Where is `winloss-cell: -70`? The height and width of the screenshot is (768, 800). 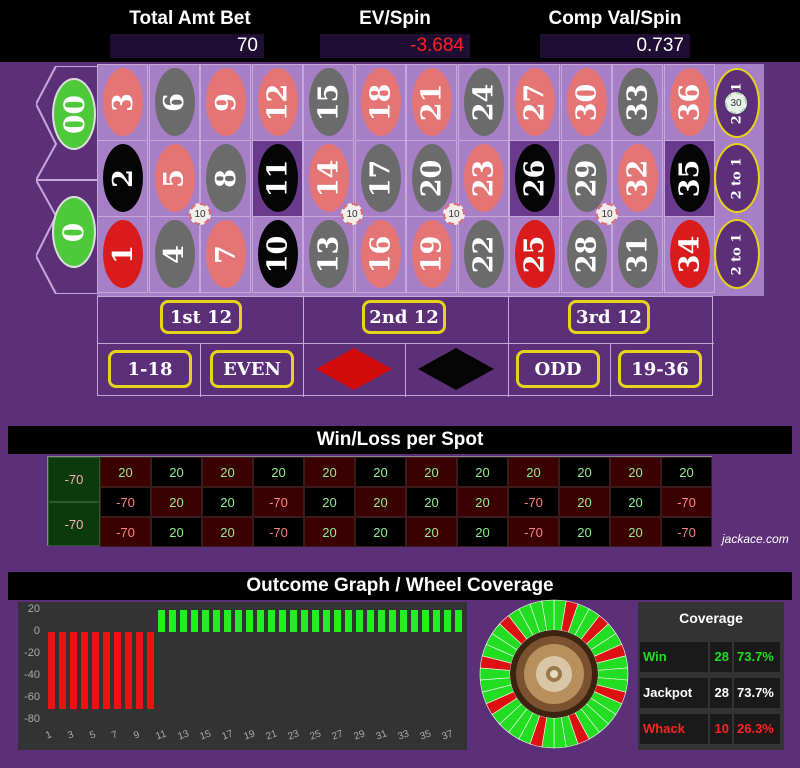 winloss-cell: -70 is located at coordinates (686, 532).